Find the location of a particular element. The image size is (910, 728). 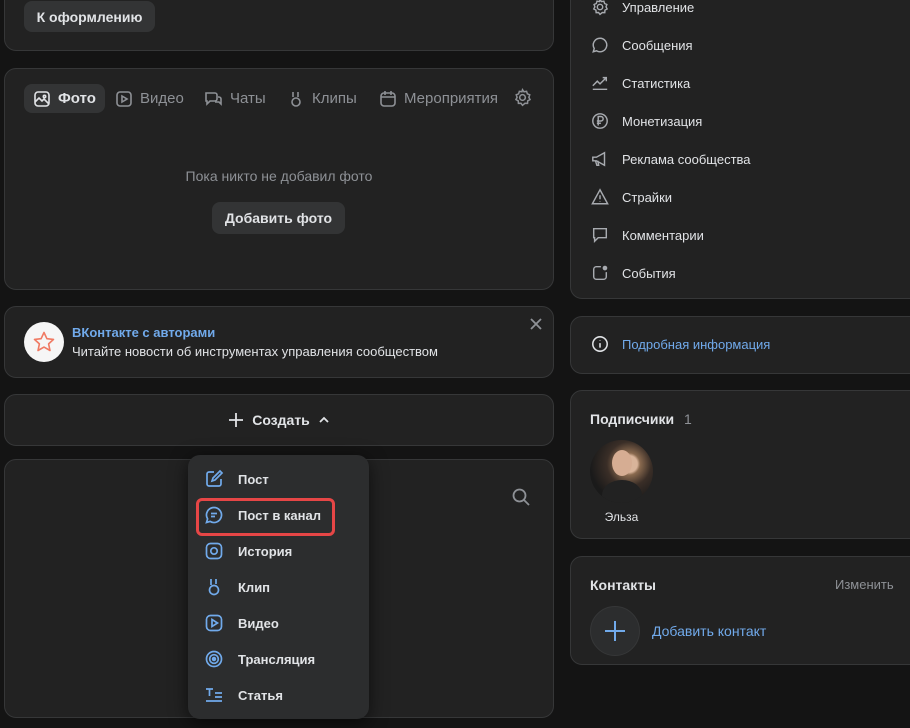

menu-item-label: Монетизация is located at coordinates (662, 121).